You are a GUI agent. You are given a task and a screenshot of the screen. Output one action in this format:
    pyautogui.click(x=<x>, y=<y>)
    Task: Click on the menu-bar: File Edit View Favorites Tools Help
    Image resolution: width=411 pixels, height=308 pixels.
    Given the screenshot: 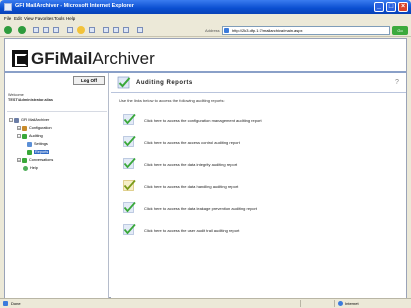 What is the action you would take?
    pyautogui.click(x=205, y=18)
    